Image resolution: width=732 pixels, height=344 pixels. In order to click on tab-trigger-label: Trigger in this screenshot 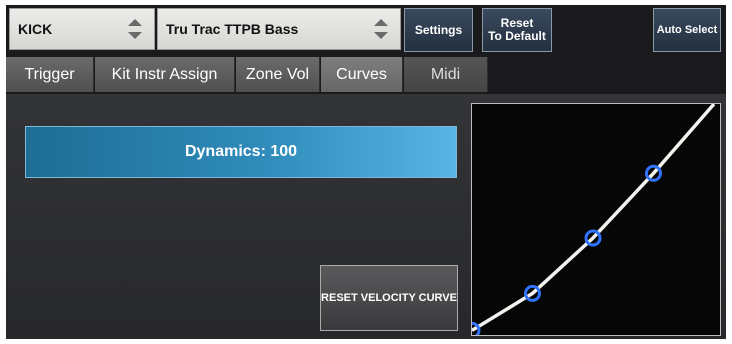, I will do `click(49, 74)`.